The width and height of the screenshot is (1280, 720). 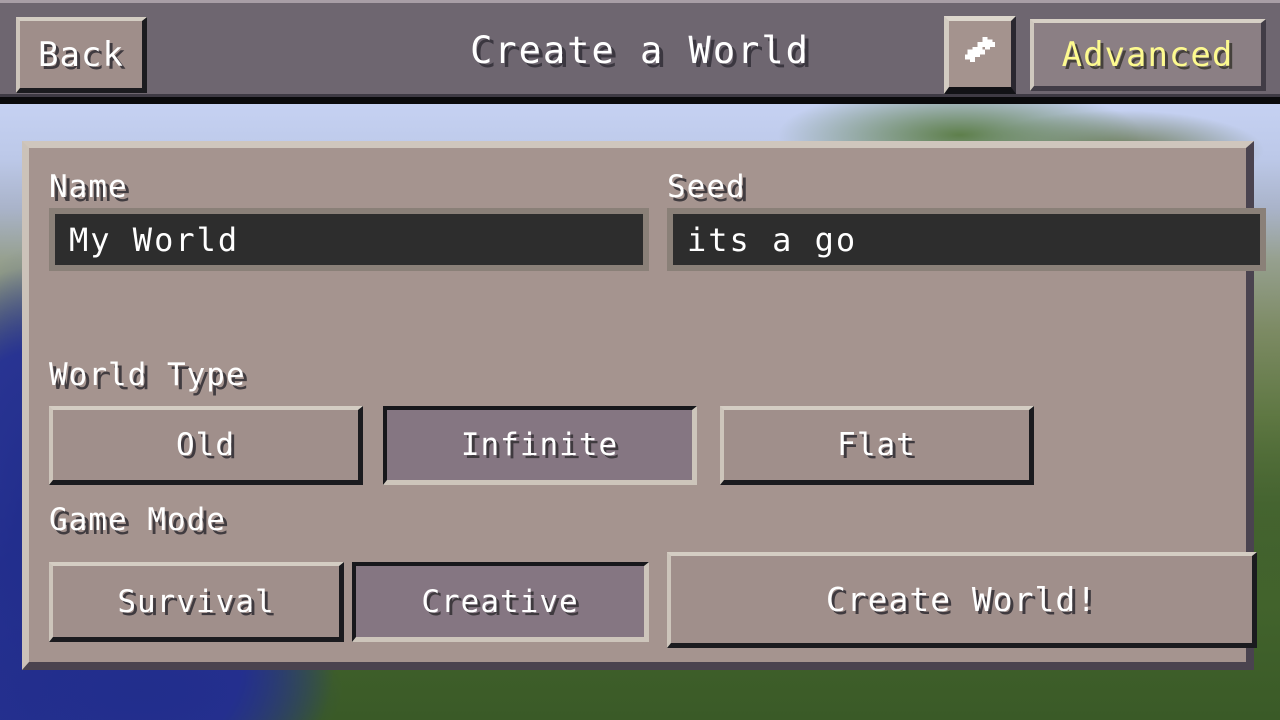 I want to click on world-type-label: World Type, so click(x=147, y=375).